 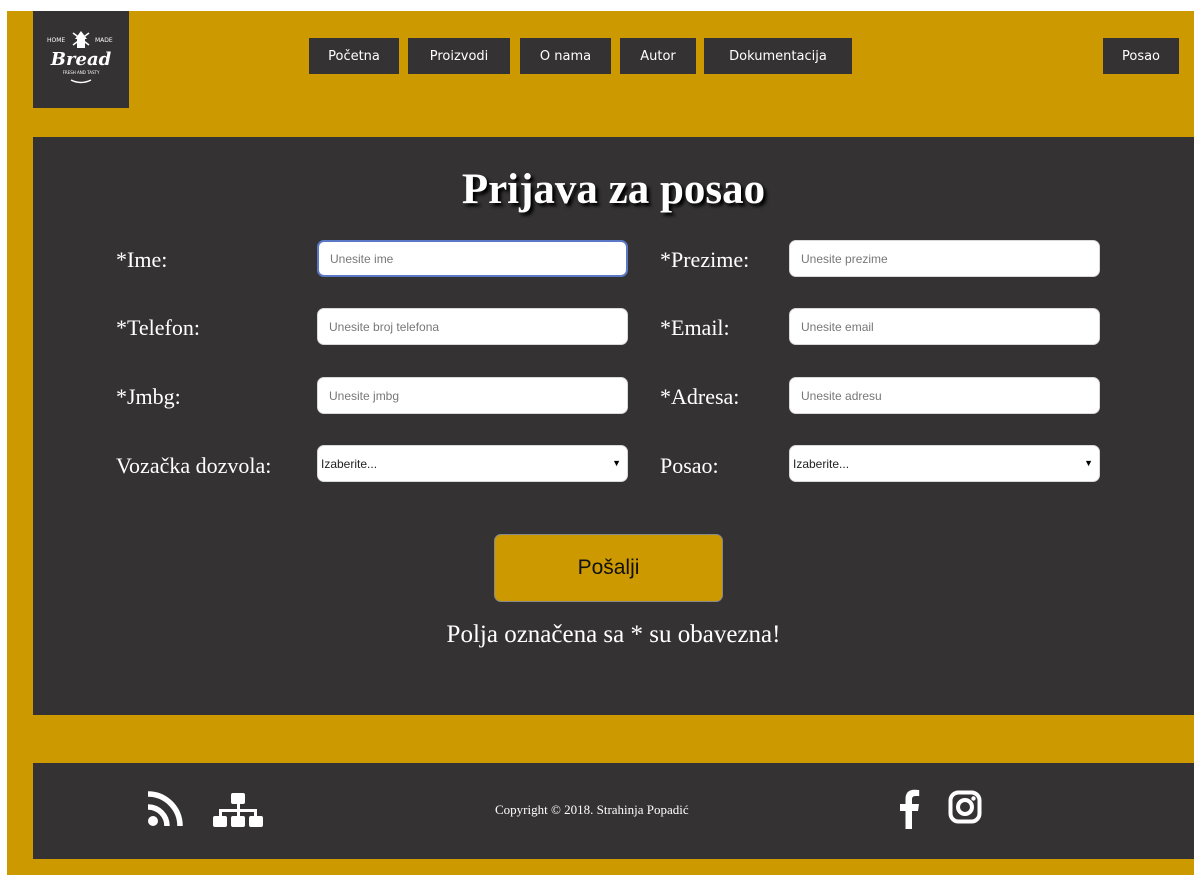 What do you see at coordinates (944, 463) in the screenshot?
I see `posao-select: Izaberite... ▼` at bounding box center [944, 463].